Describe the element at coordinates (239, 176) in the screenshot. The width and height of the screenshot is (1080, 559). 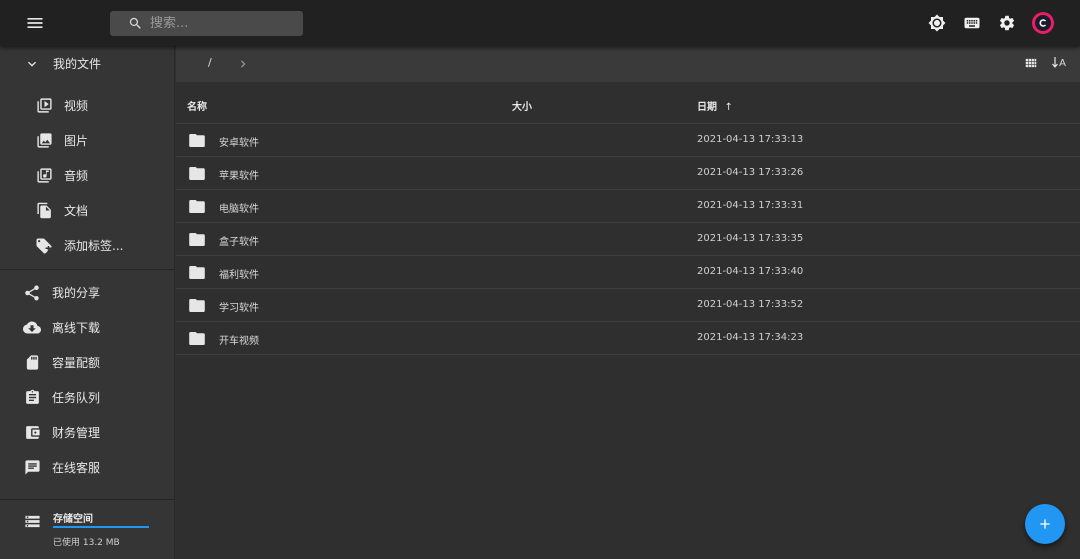
I see `file-name: 苹果软件` at that location.